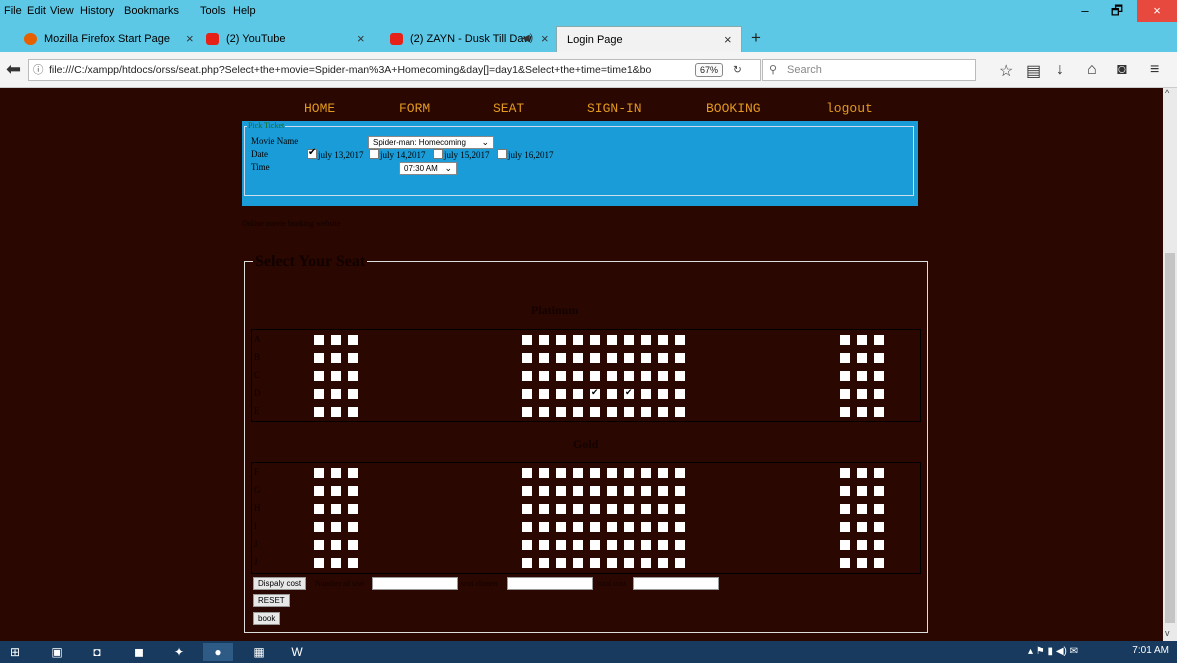  I want to click on speaker-icon: ◀), so click(527, 39).